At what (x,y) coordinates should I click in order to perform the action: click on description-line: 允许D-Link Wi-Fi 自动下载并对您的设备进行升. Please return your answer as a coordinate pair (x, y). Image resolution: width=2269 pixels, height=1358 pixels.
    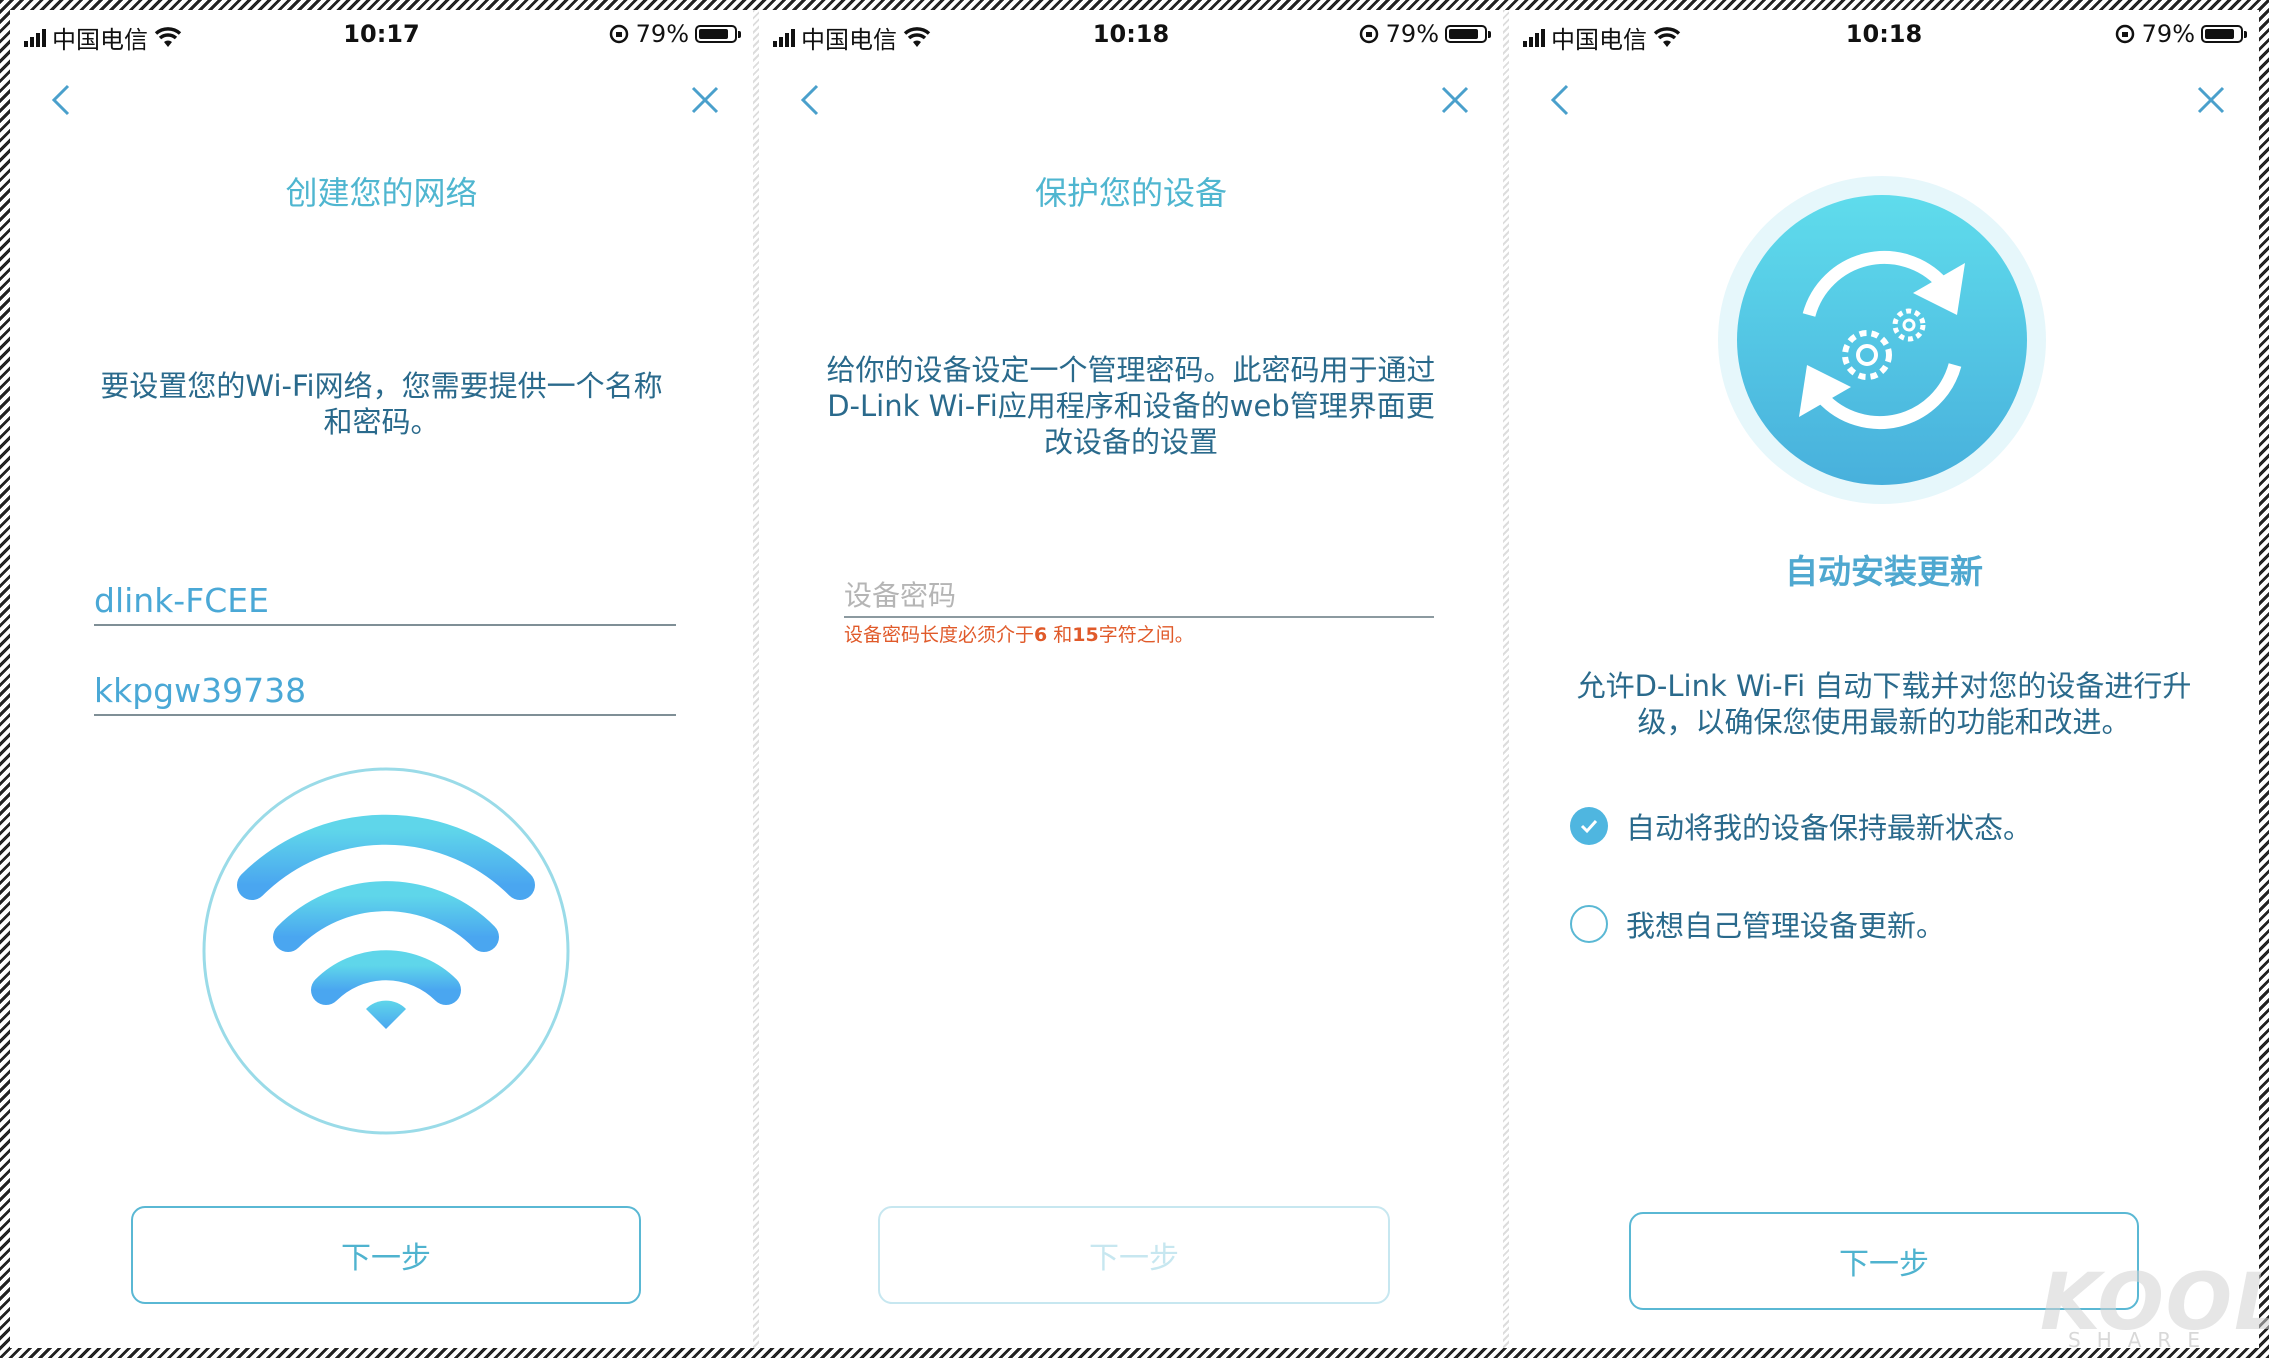
    Looking at the image, I should click on (1884, 686).